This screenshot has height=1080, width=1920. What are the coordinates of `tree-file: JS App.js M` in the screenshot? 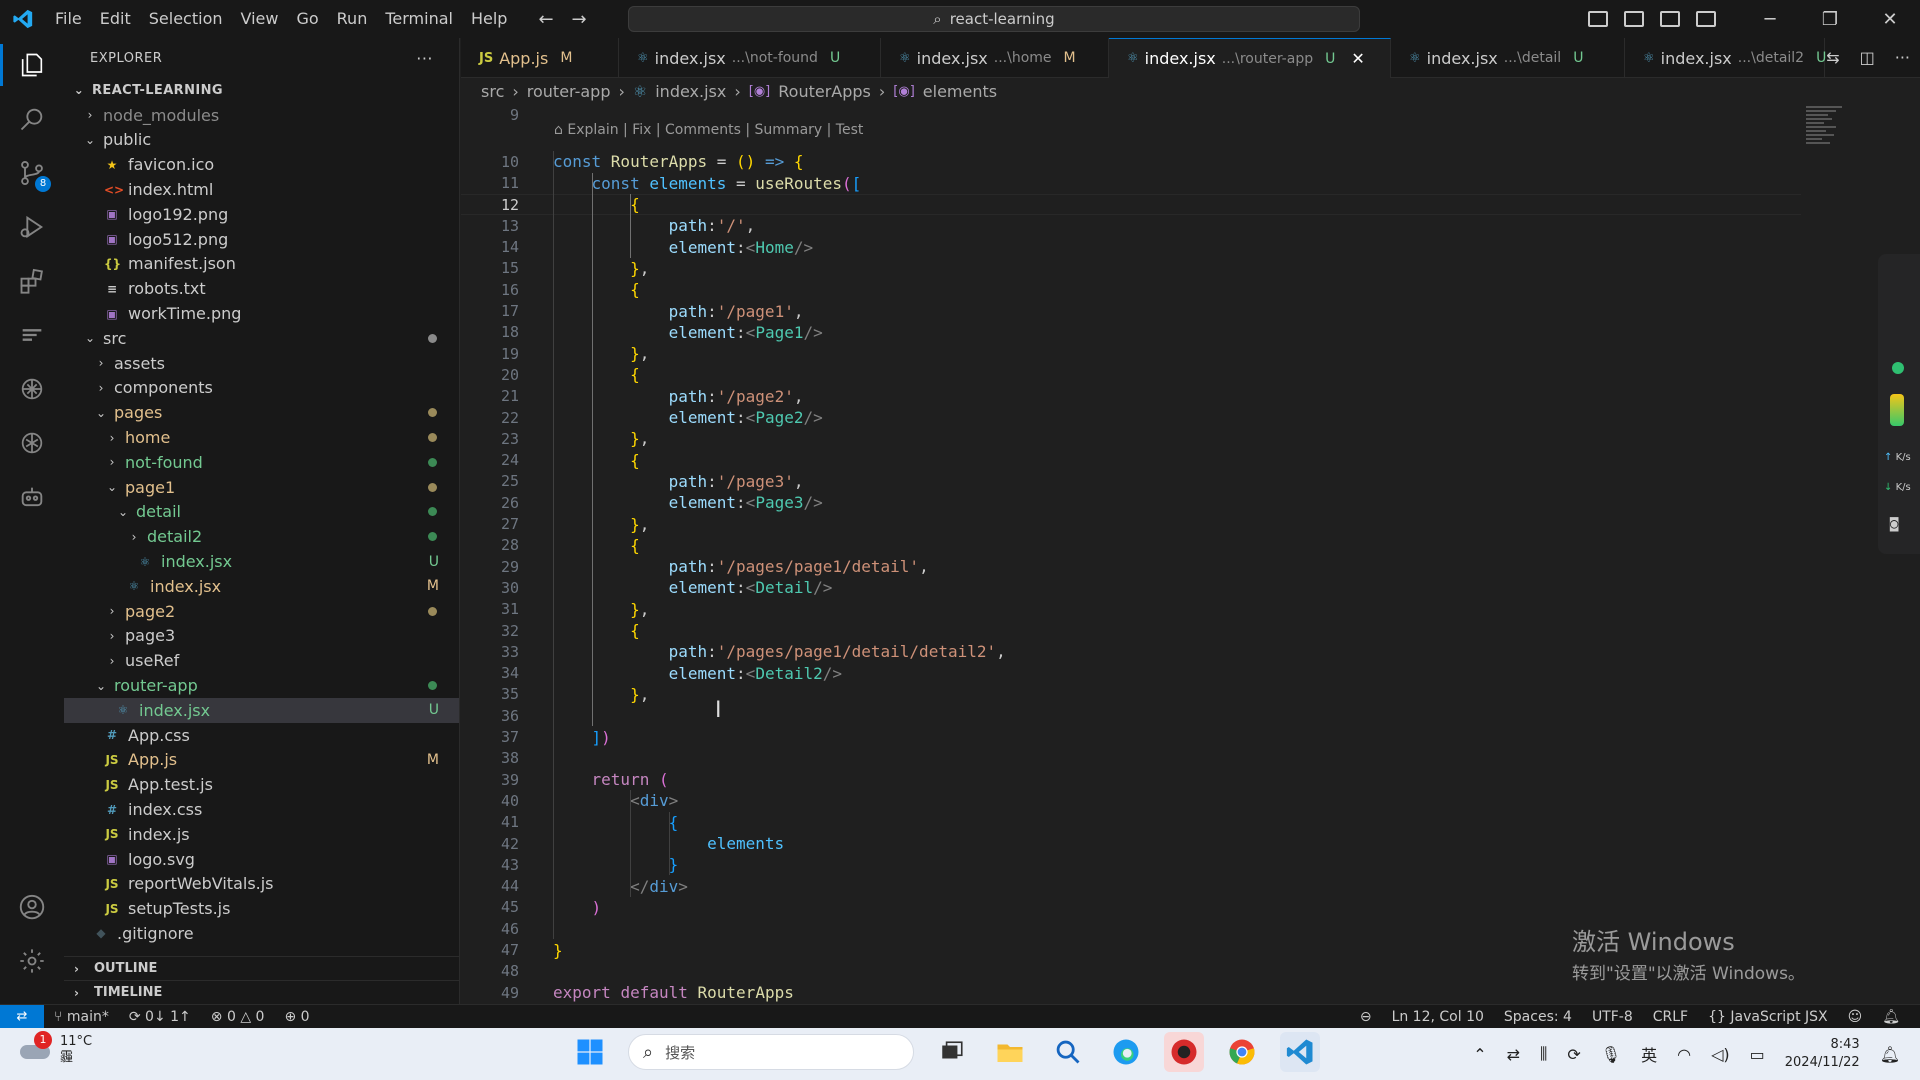 It's located at (261, 760).